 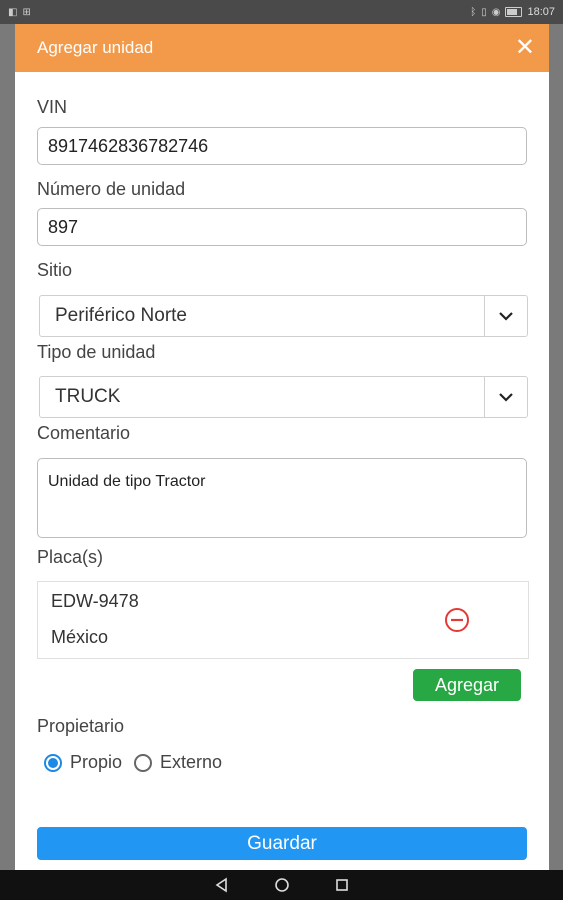 What do you see at coordinates (525, 48) in the screenshot?
I see `close-icon: ✕` at bounding box center [525, 48].